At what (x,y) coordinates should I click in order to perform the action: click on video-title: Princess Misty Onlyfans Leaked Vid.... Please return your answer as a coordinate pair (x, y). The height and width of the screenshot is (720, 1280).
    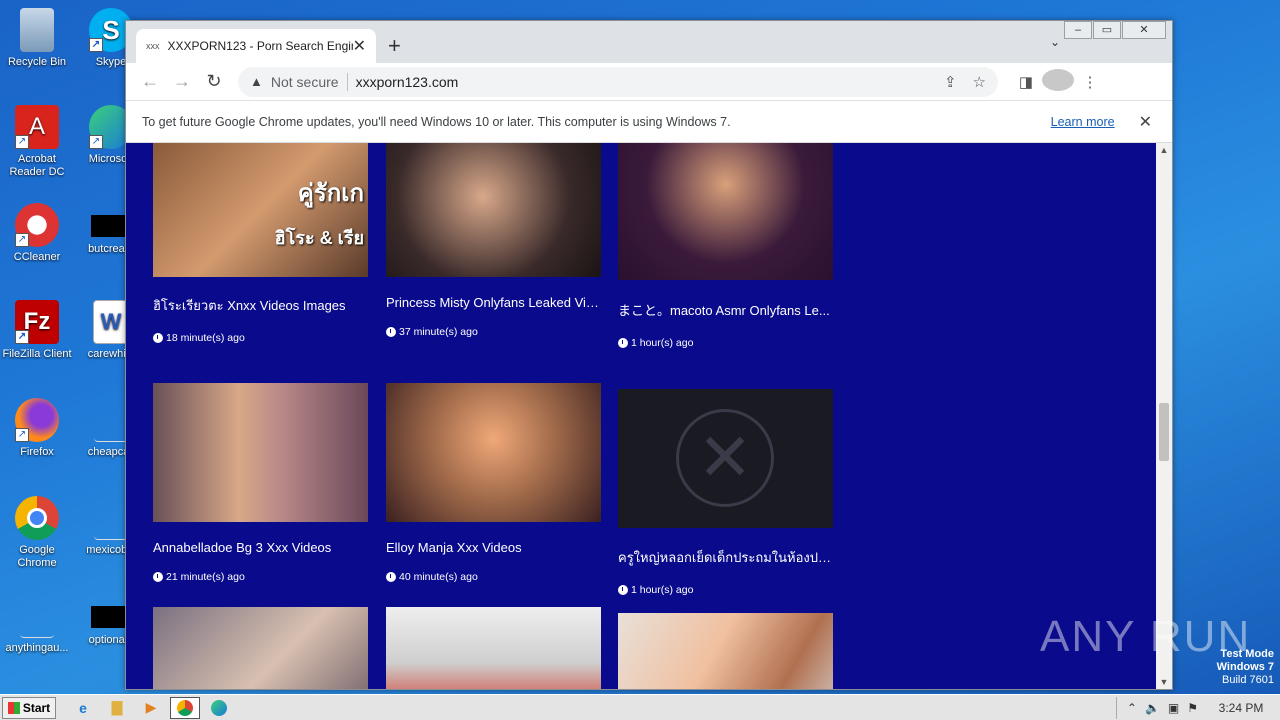
    Looking at the image, I should click on (493, 302).